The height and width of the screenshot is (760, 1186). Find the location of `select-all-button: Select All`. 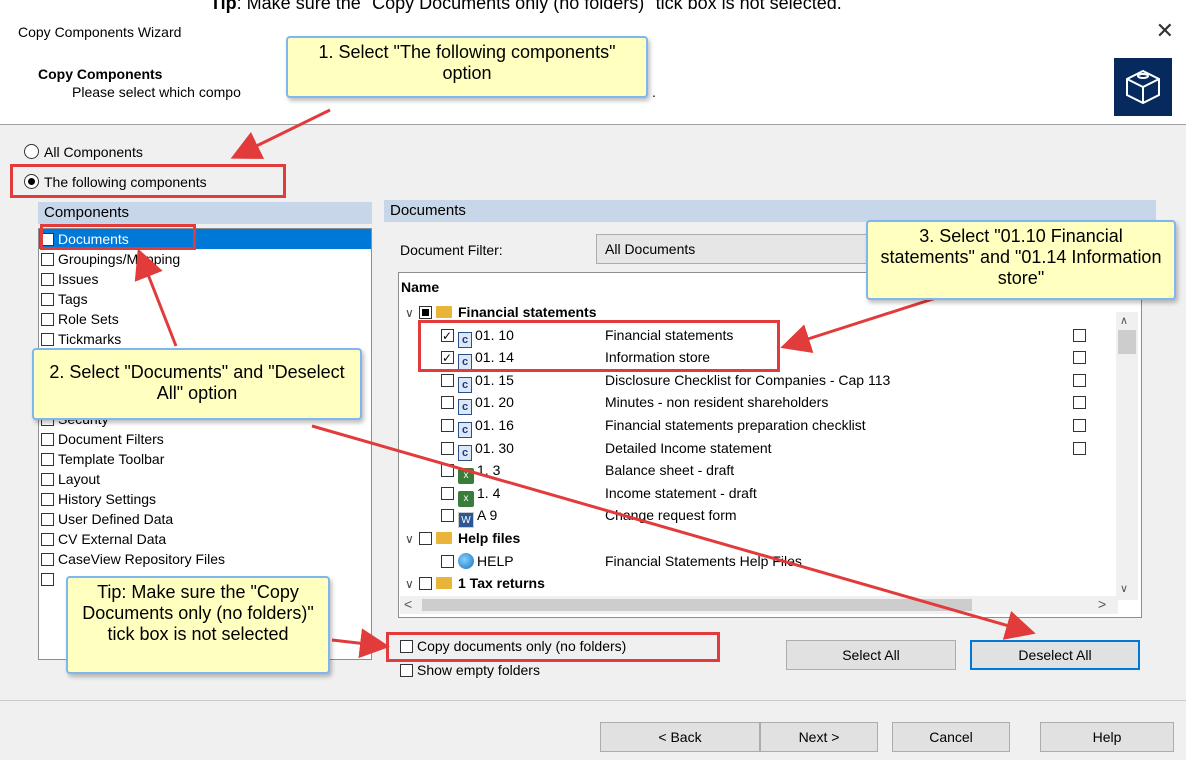

select-all-button: Select All is located at coordinates (871, 655).